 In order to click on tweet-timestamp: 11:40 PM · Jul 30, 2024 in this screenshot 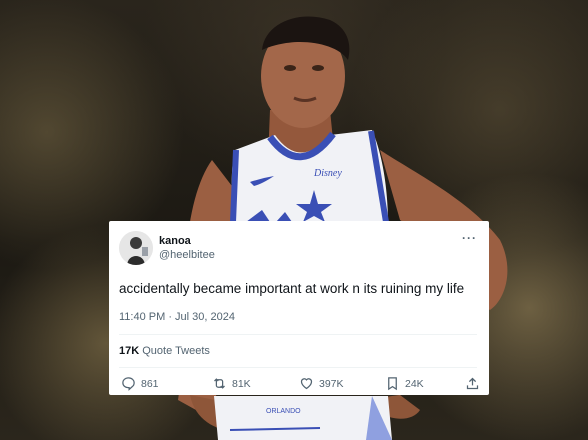, I will do `click(298, 317)`.